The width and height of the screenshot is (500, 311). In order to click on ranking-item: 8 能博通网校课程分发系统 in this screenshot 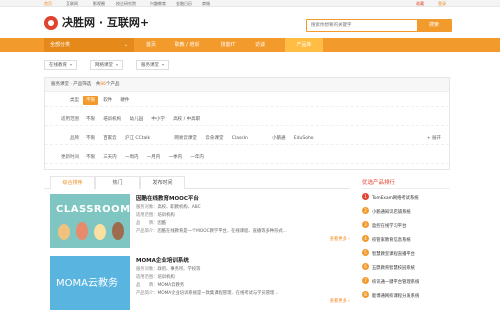, I will do `click(406, 295)`.